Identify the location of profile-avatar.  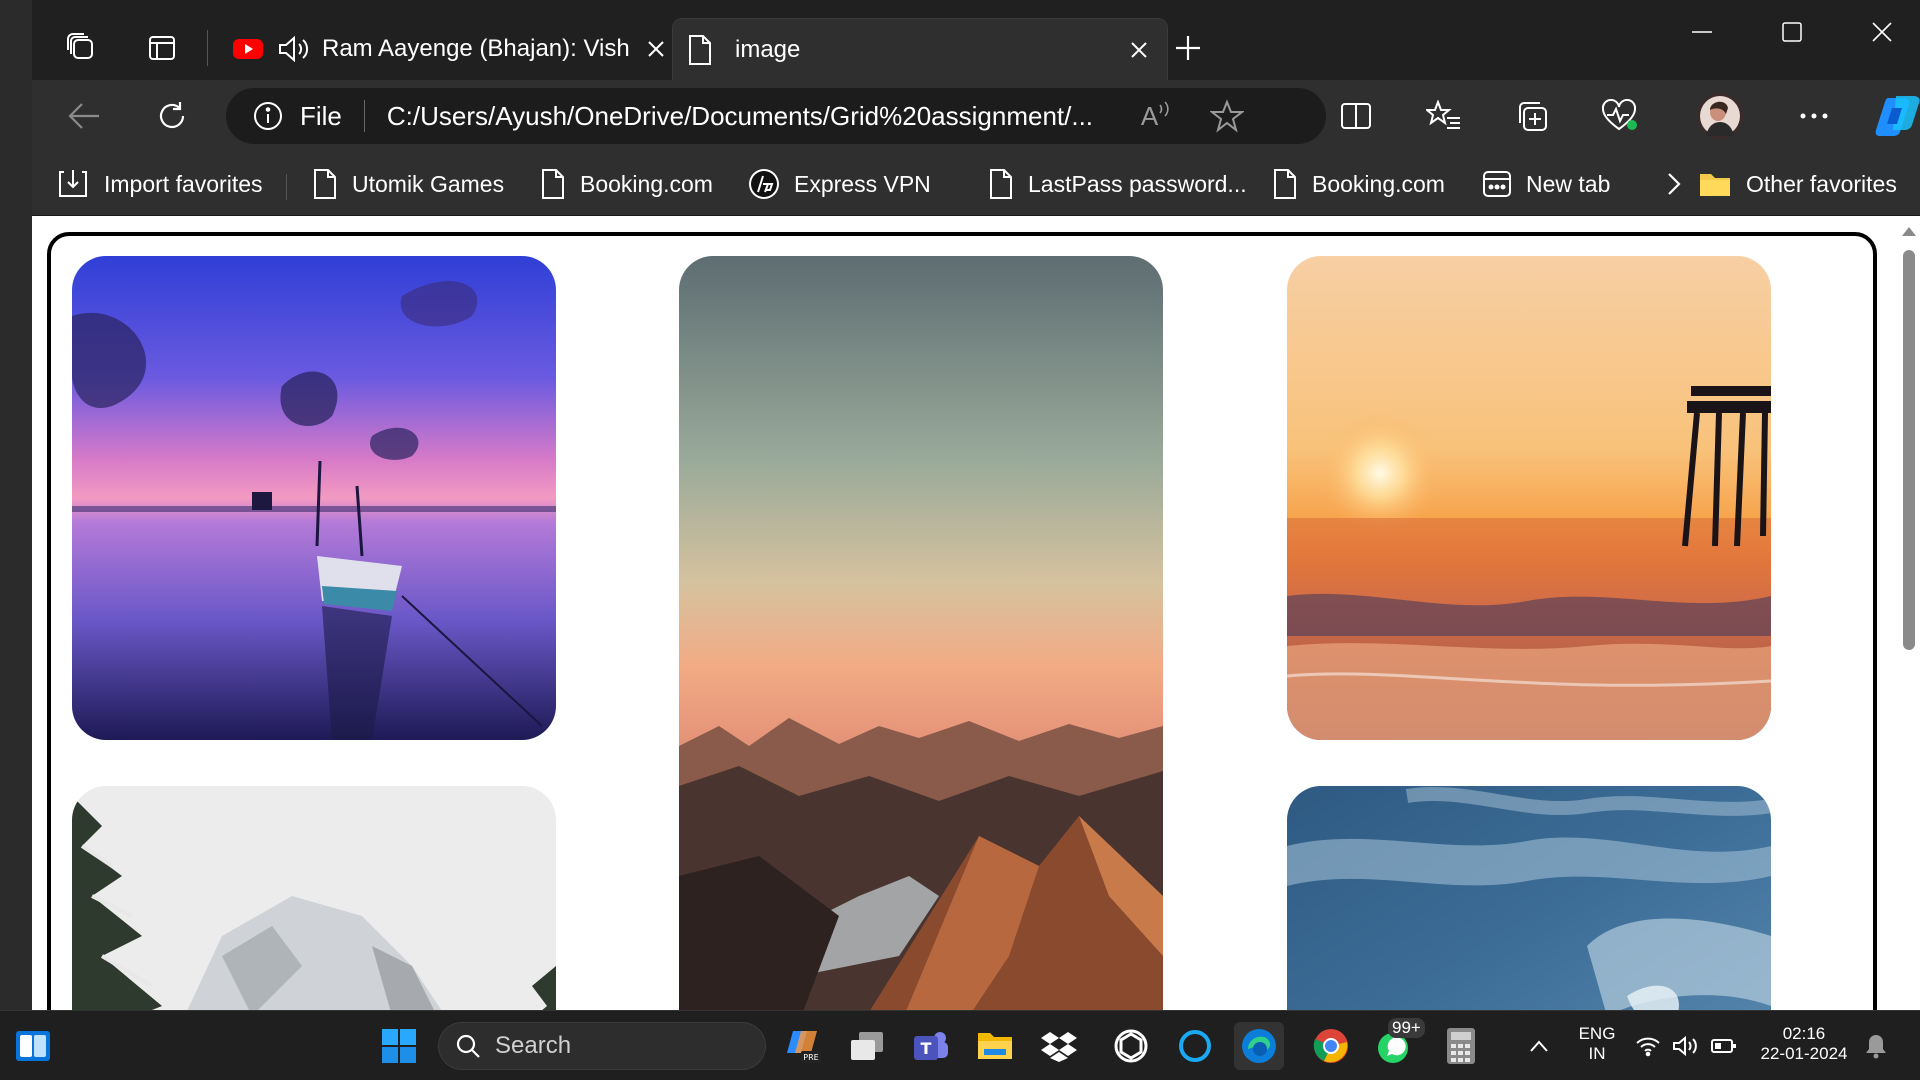
(1720, 116).